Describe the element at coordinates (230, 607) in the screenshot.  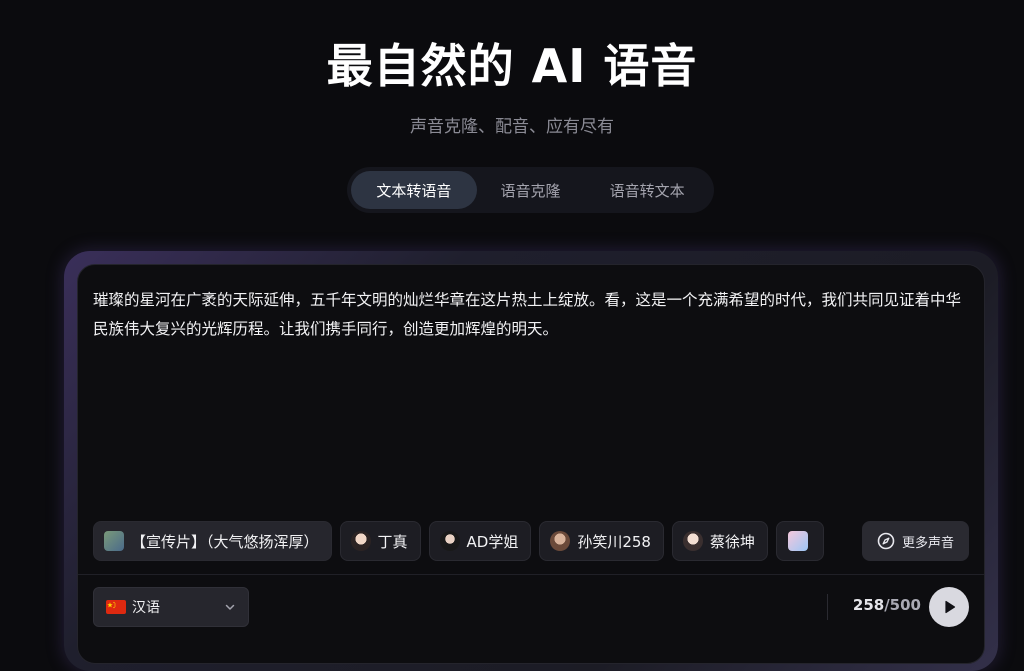
I see `chevron-down-icon` at that location.